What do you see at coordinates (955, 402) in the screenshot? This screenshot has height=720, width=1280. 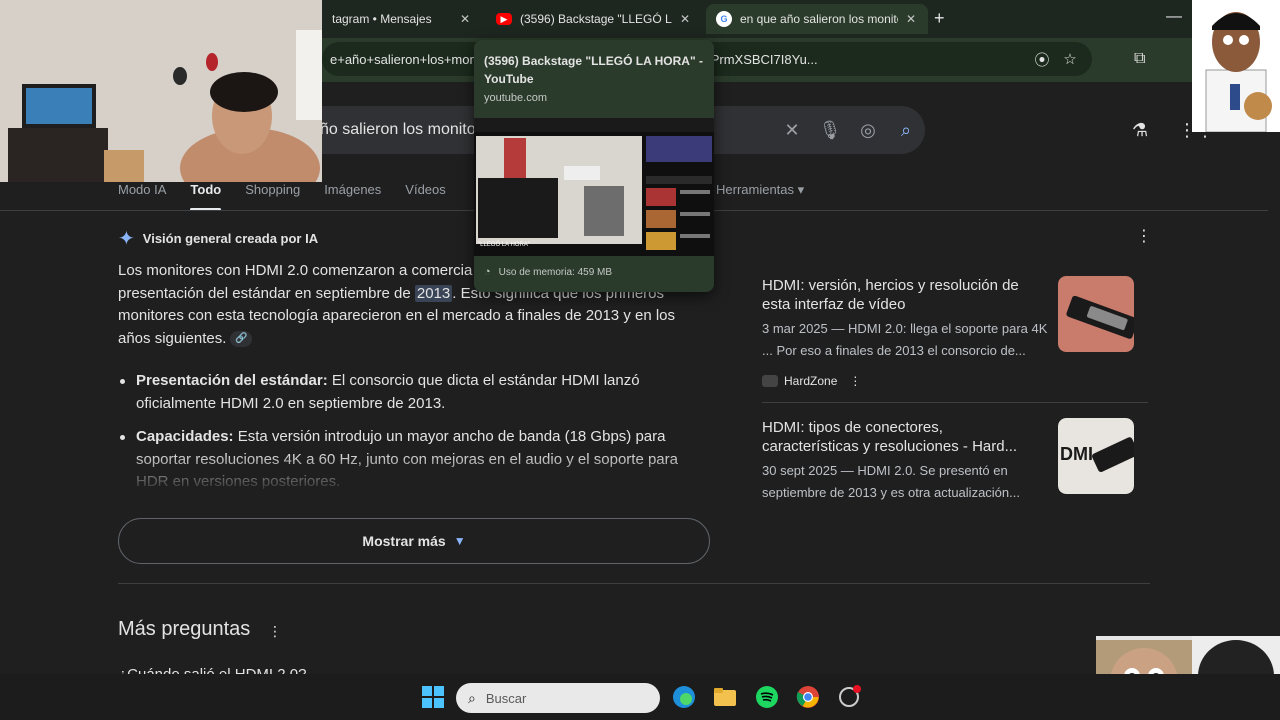 I see `card-divider` at bounding box center [955, 402].